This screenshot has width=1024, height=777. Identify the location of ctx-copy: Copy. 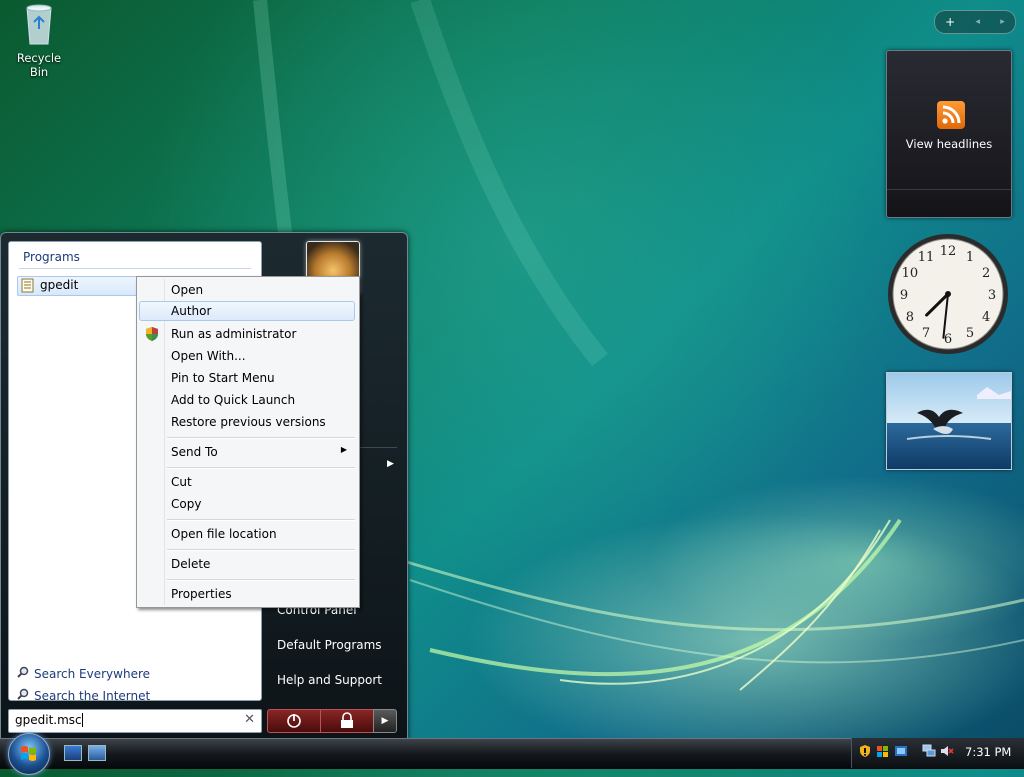
(247, 504).